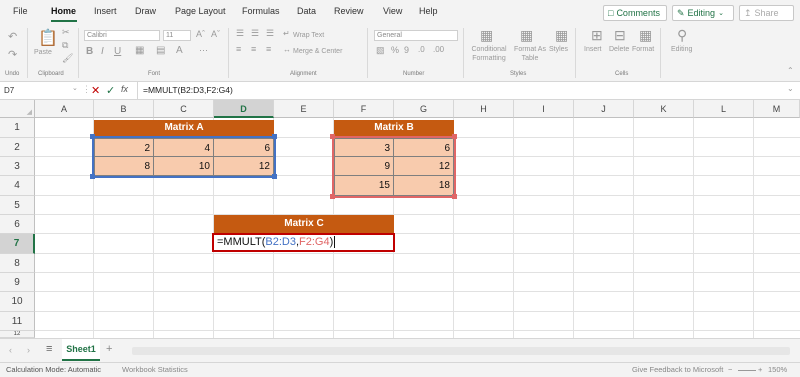 The height and width of the screenshot is (377, 800). Describe the element at coordinates (102, 51) in the screenshot. I see `italic-icon: I` at that location.